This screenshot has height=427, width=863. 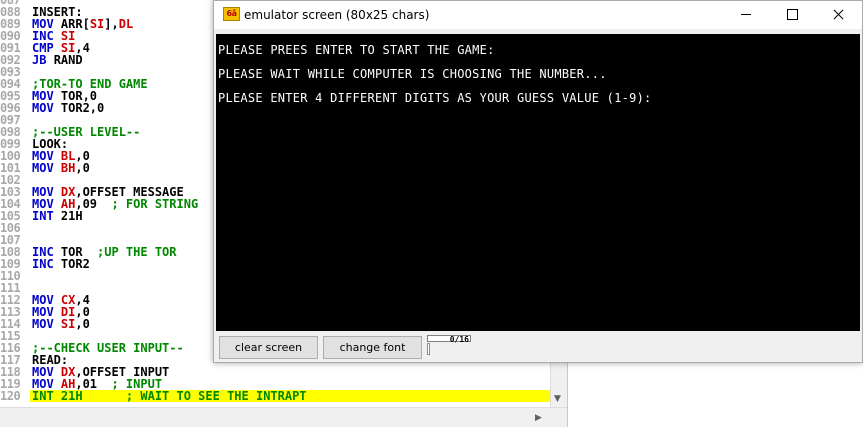 I want to click on emulator-title-bar: 6å emulator screen (80x25 chars), so click(x=538, y=15).